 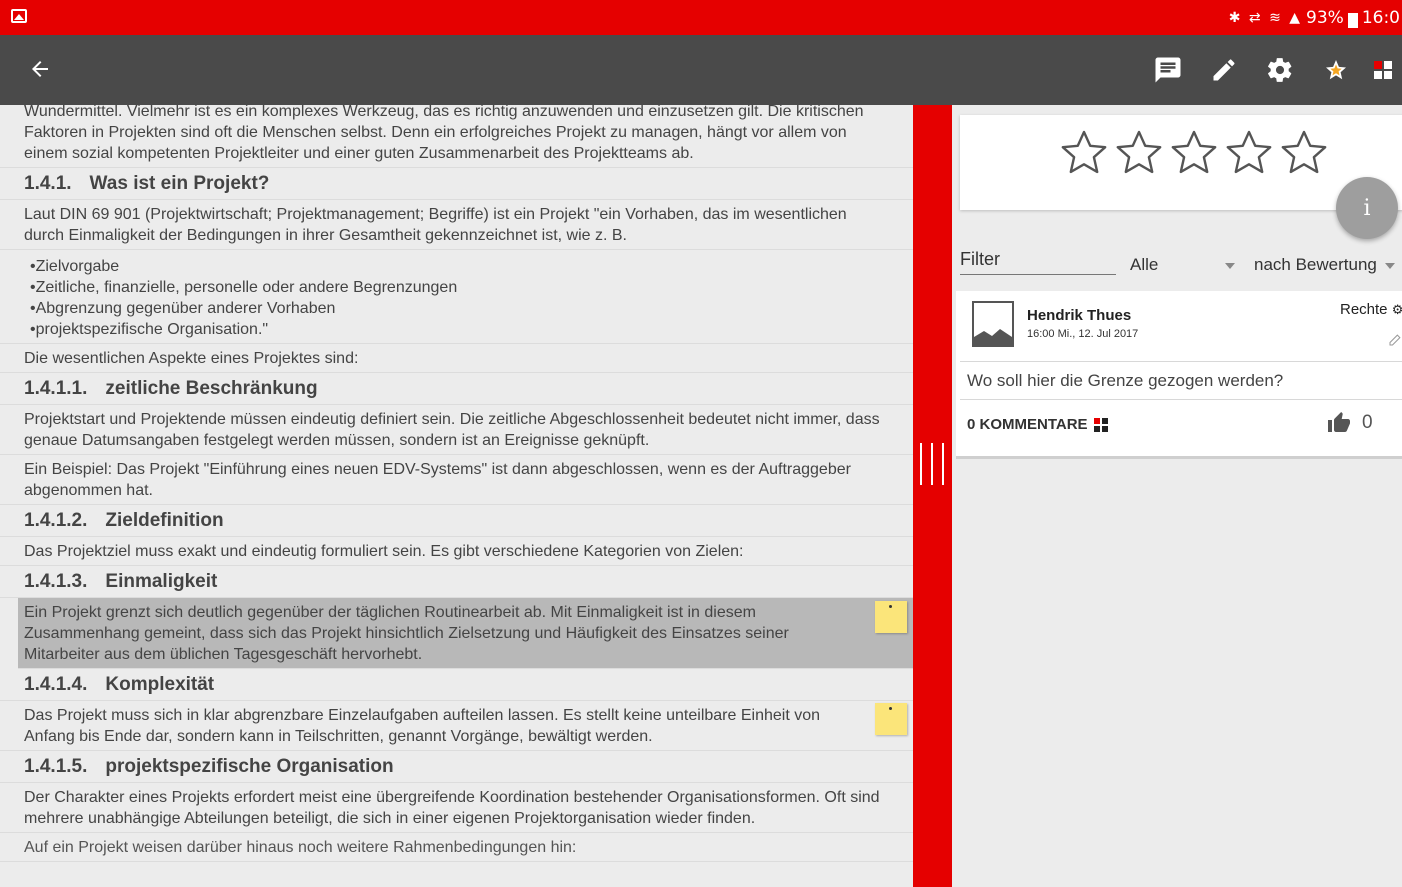 What do you see at coordinates (1280, 70) in the screenshot?
I see `settings-icon` at bounding box center [1280, 70].